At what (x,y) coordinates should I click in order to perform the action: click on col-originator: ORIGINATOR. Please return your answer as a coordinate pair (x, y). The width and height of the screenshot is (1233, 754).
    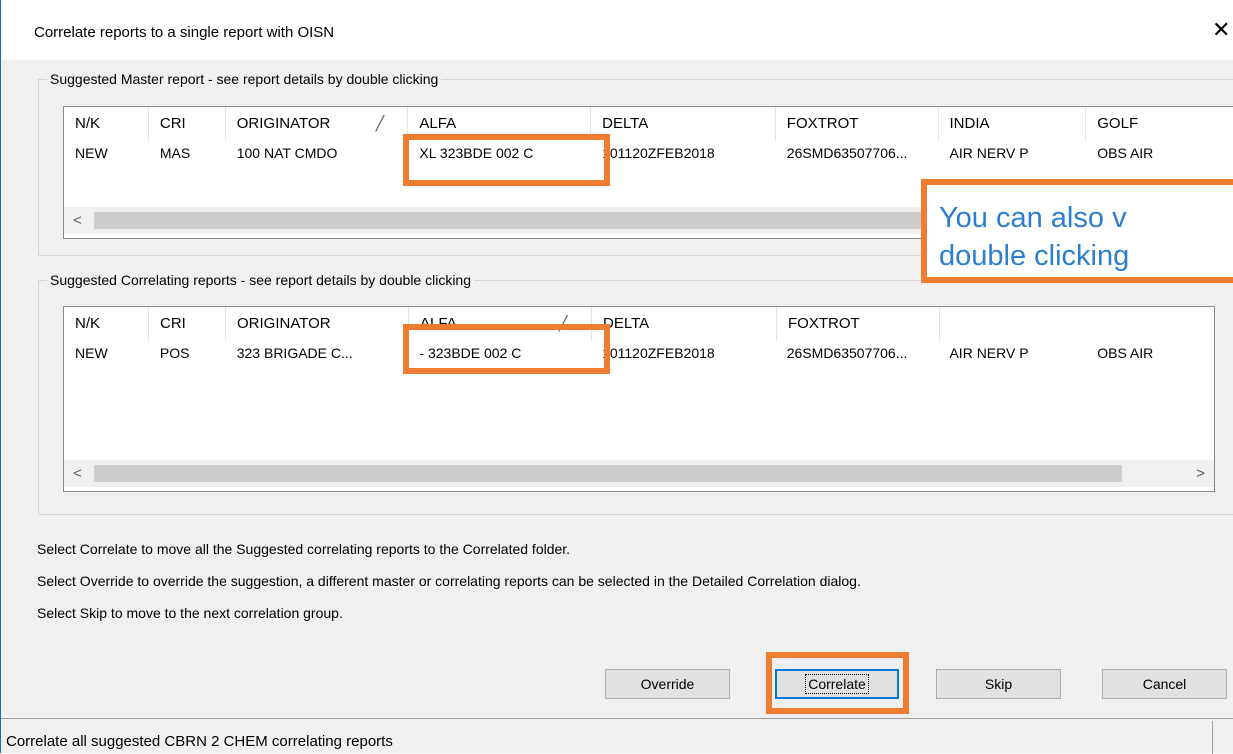
    Looking at the image, I should click on (317, 323).